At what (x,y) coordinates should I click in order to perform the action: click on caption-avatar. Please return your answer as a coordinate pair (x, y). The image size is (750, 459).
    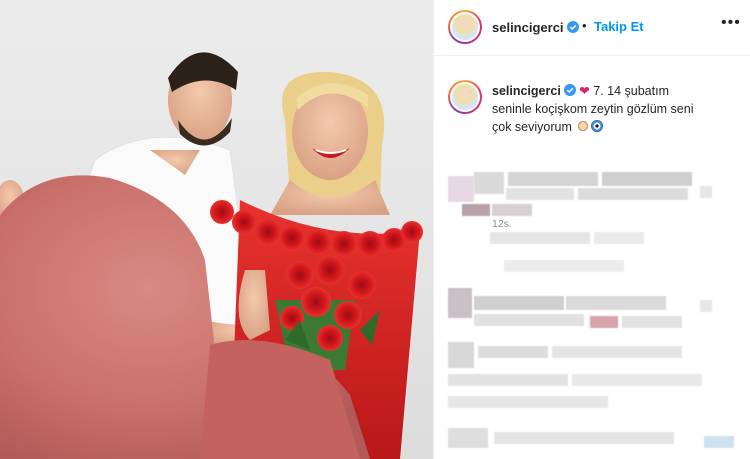
    Looking at the image, I should click on (465, 97).